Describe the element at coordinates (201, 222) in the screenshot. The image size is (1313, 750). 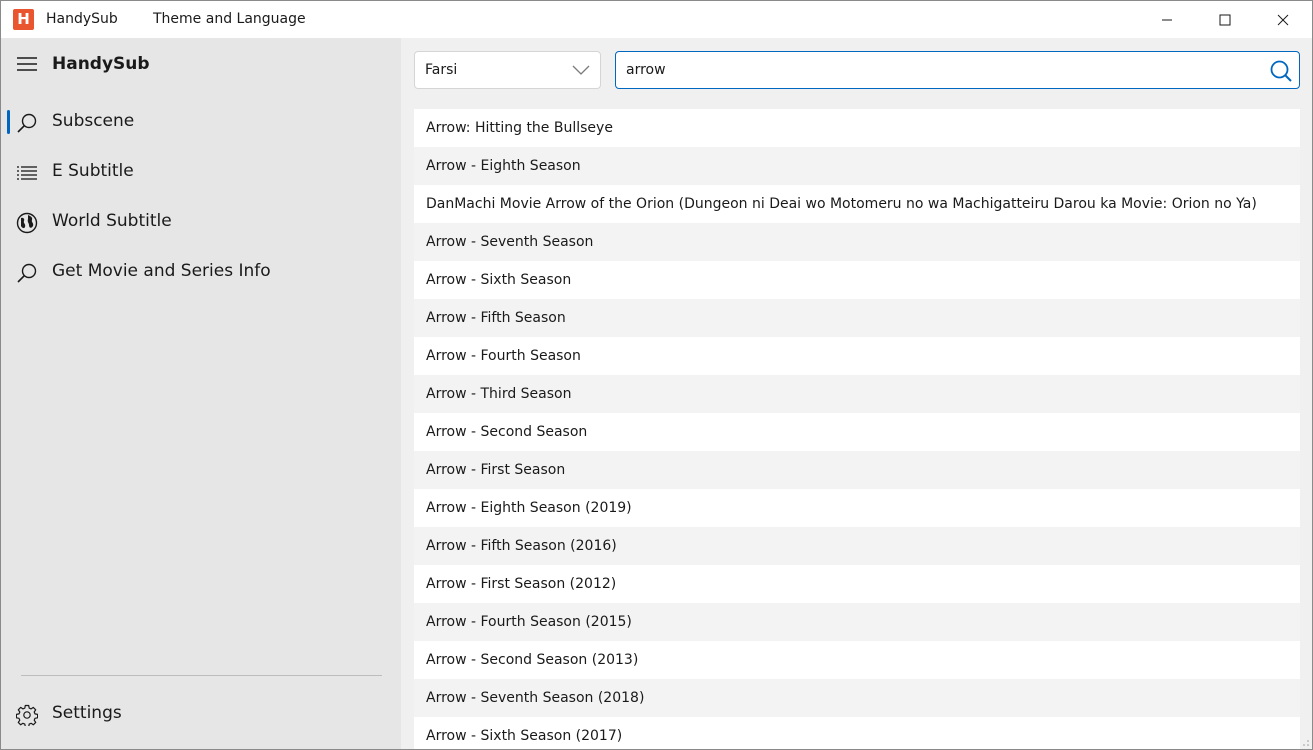
I see `sidebar-item-world-subtitle: World Subtitle` at that location.